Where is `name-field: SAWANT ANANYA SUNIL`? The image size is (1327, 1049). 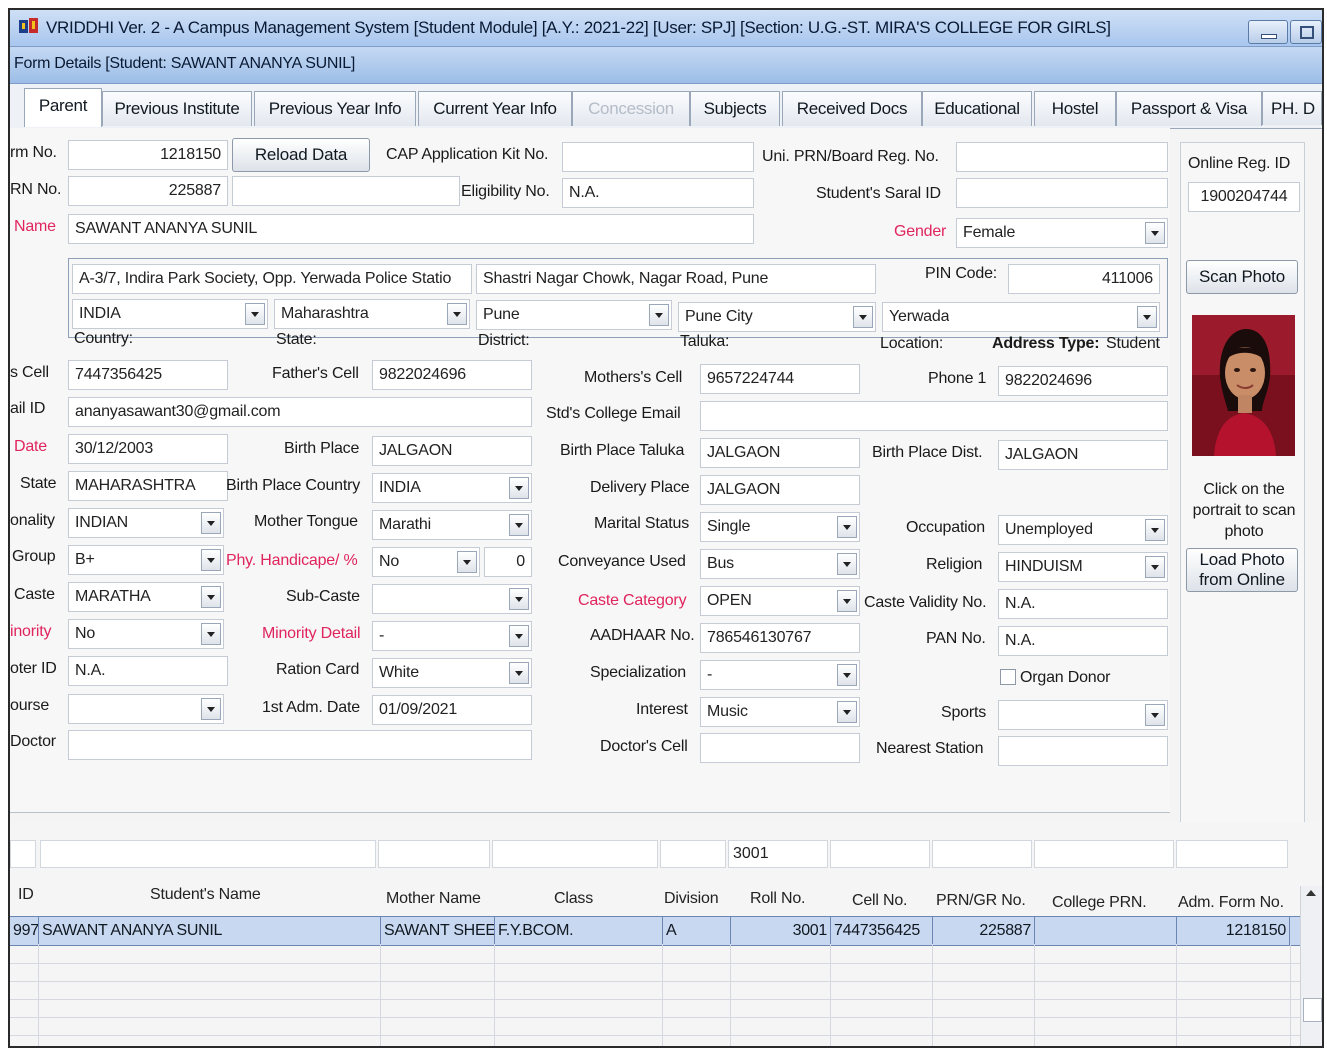
name-field: SAWANT ANANYA SUNIL is located at coordinates (411, 229).